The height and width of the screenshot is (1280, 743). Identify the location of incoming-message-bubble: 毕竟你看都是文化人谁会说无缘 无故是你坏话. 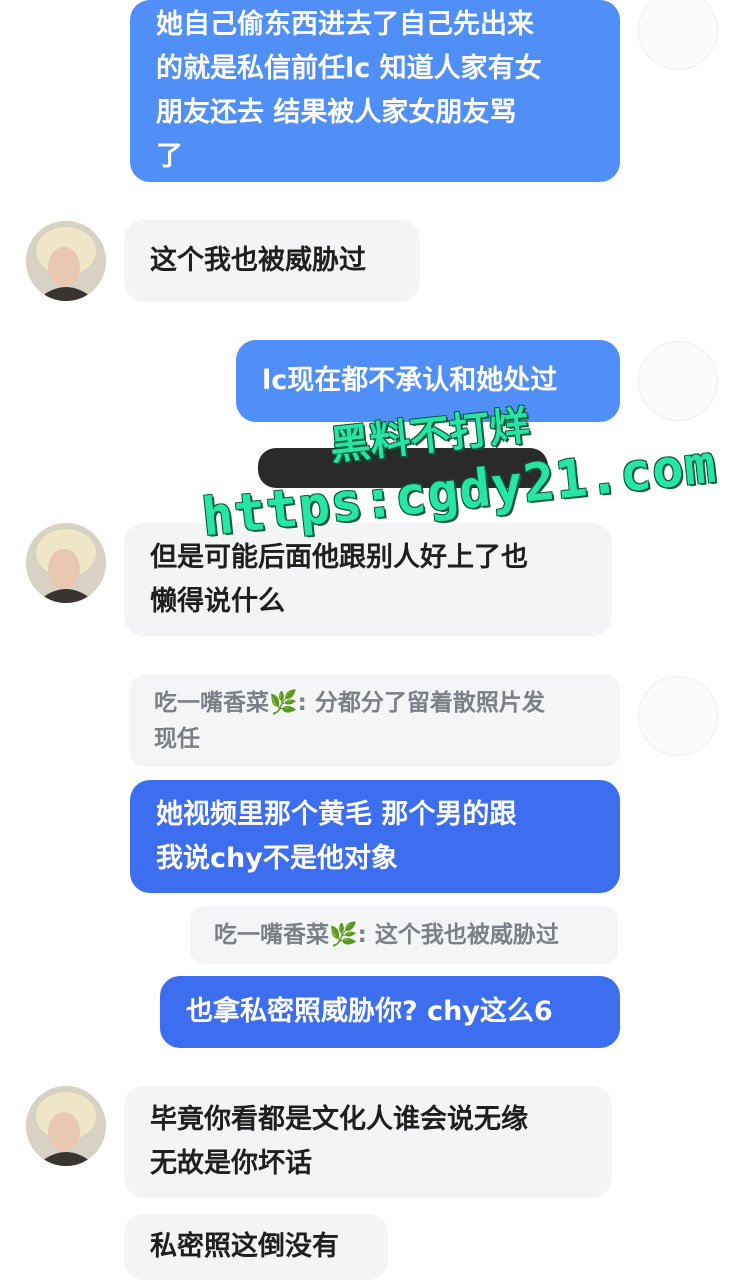
(368, 1142).